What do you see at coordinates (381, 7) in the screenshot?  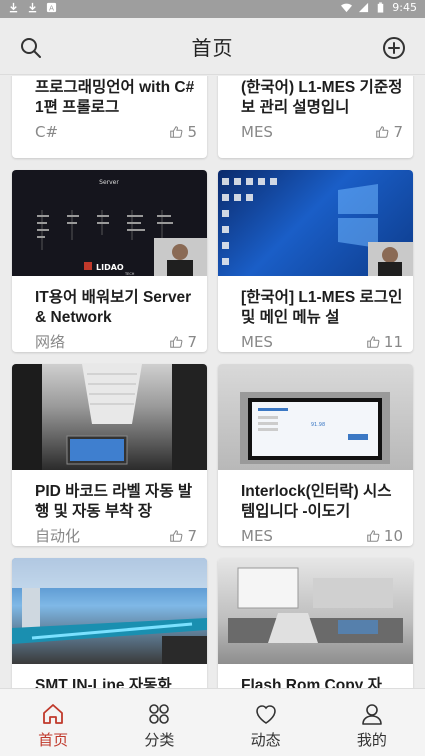 I see `battery-icon` at bounding box center [381, 7].